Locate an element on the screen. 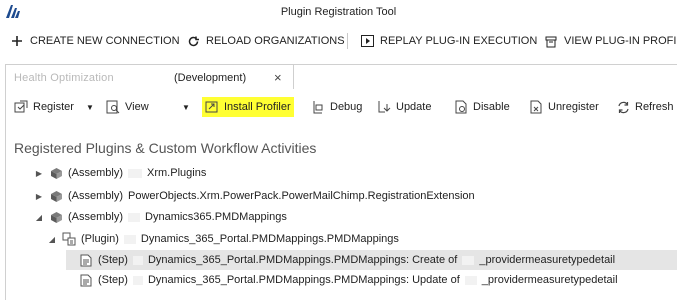 The image size is (677, 300). tree-node-assembly: ▶ (Assembly) Xrm.Plugins is located at coordinates (120, 173).